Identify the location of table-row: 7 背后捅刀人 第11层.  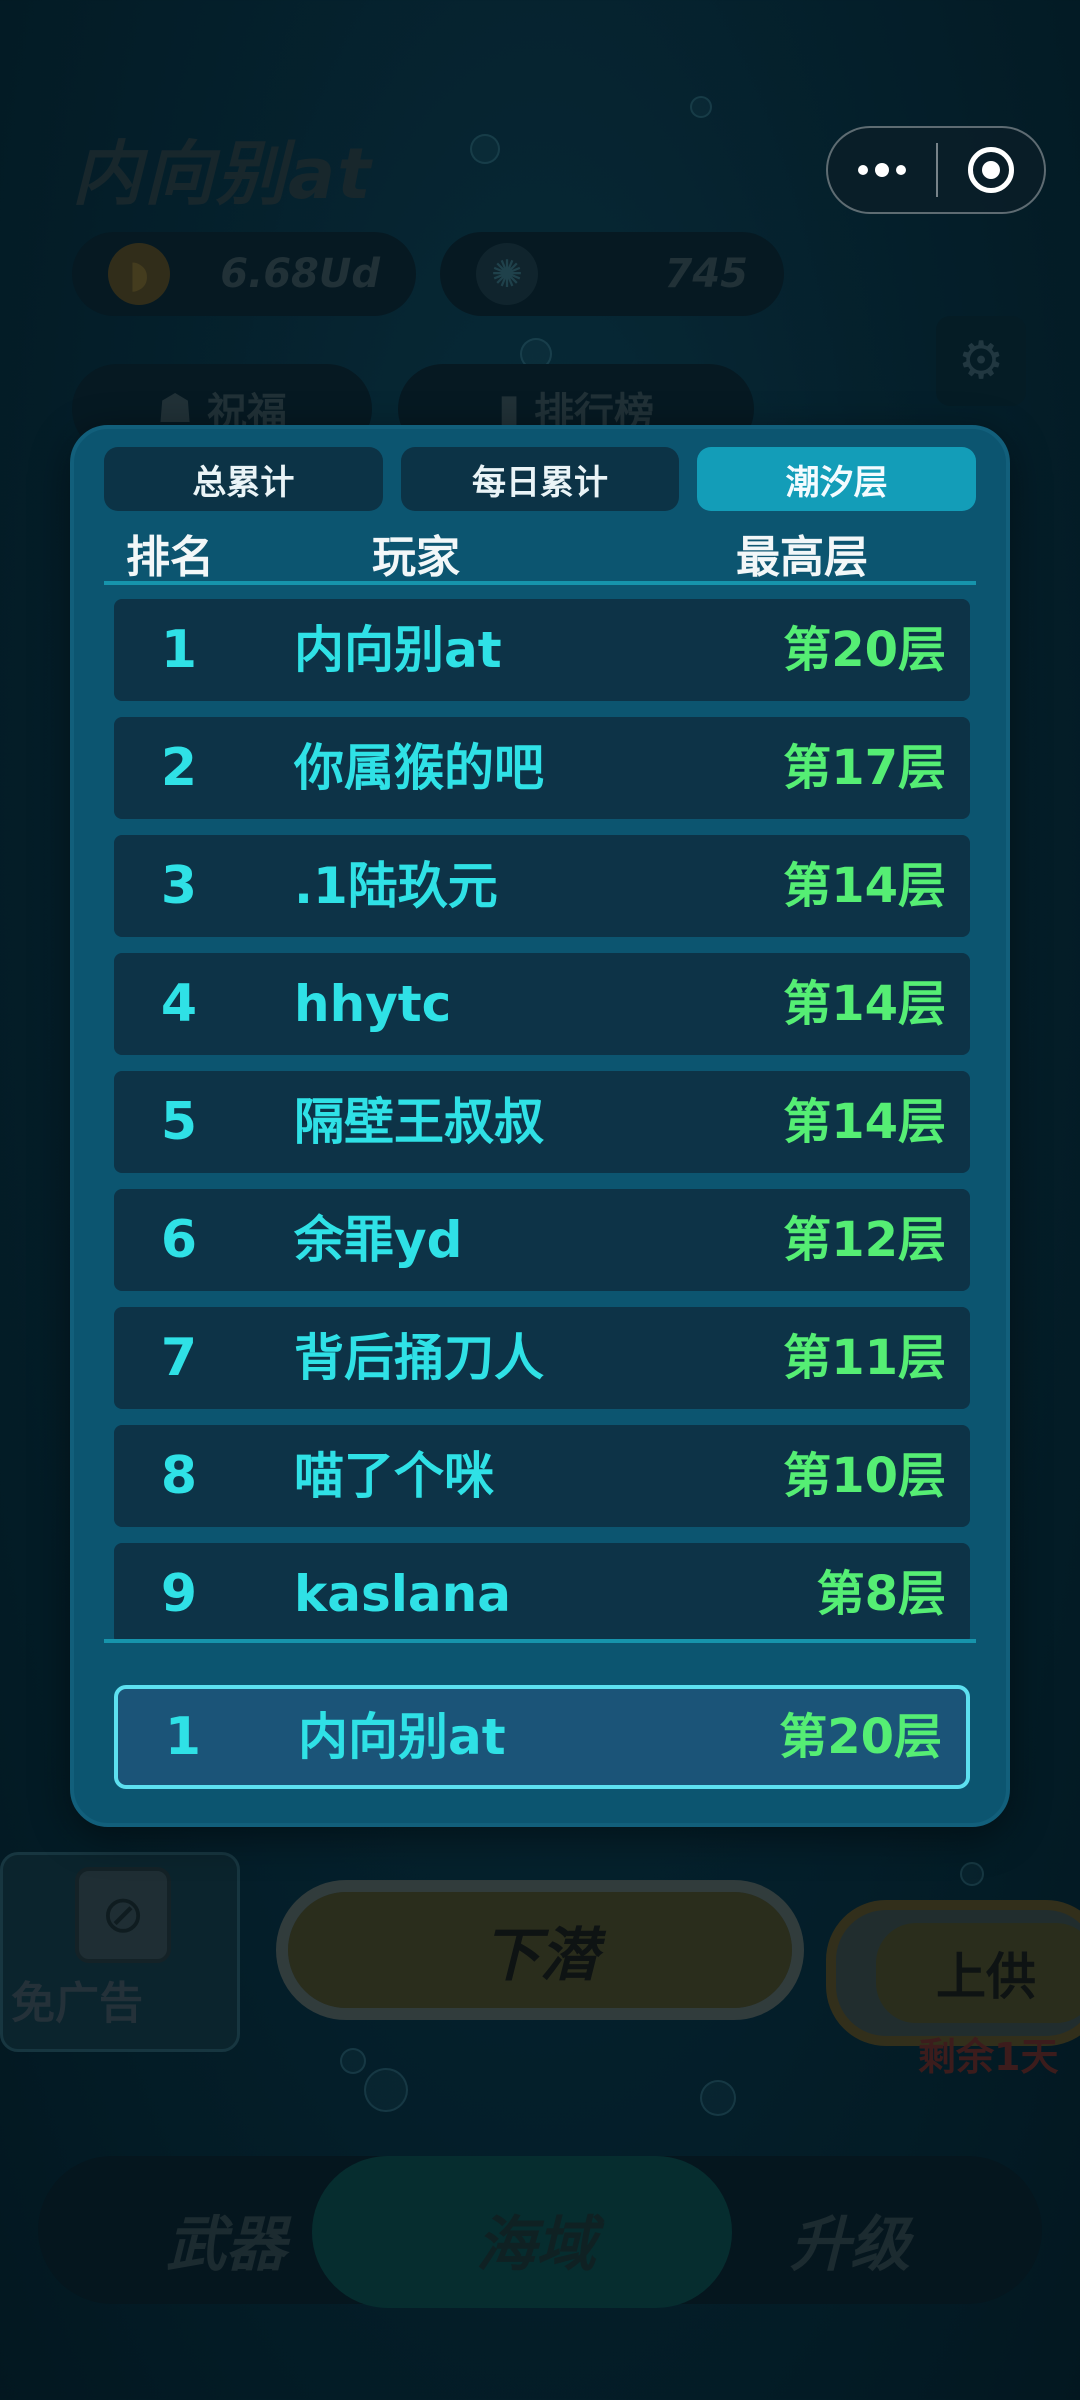
(542, 1358).